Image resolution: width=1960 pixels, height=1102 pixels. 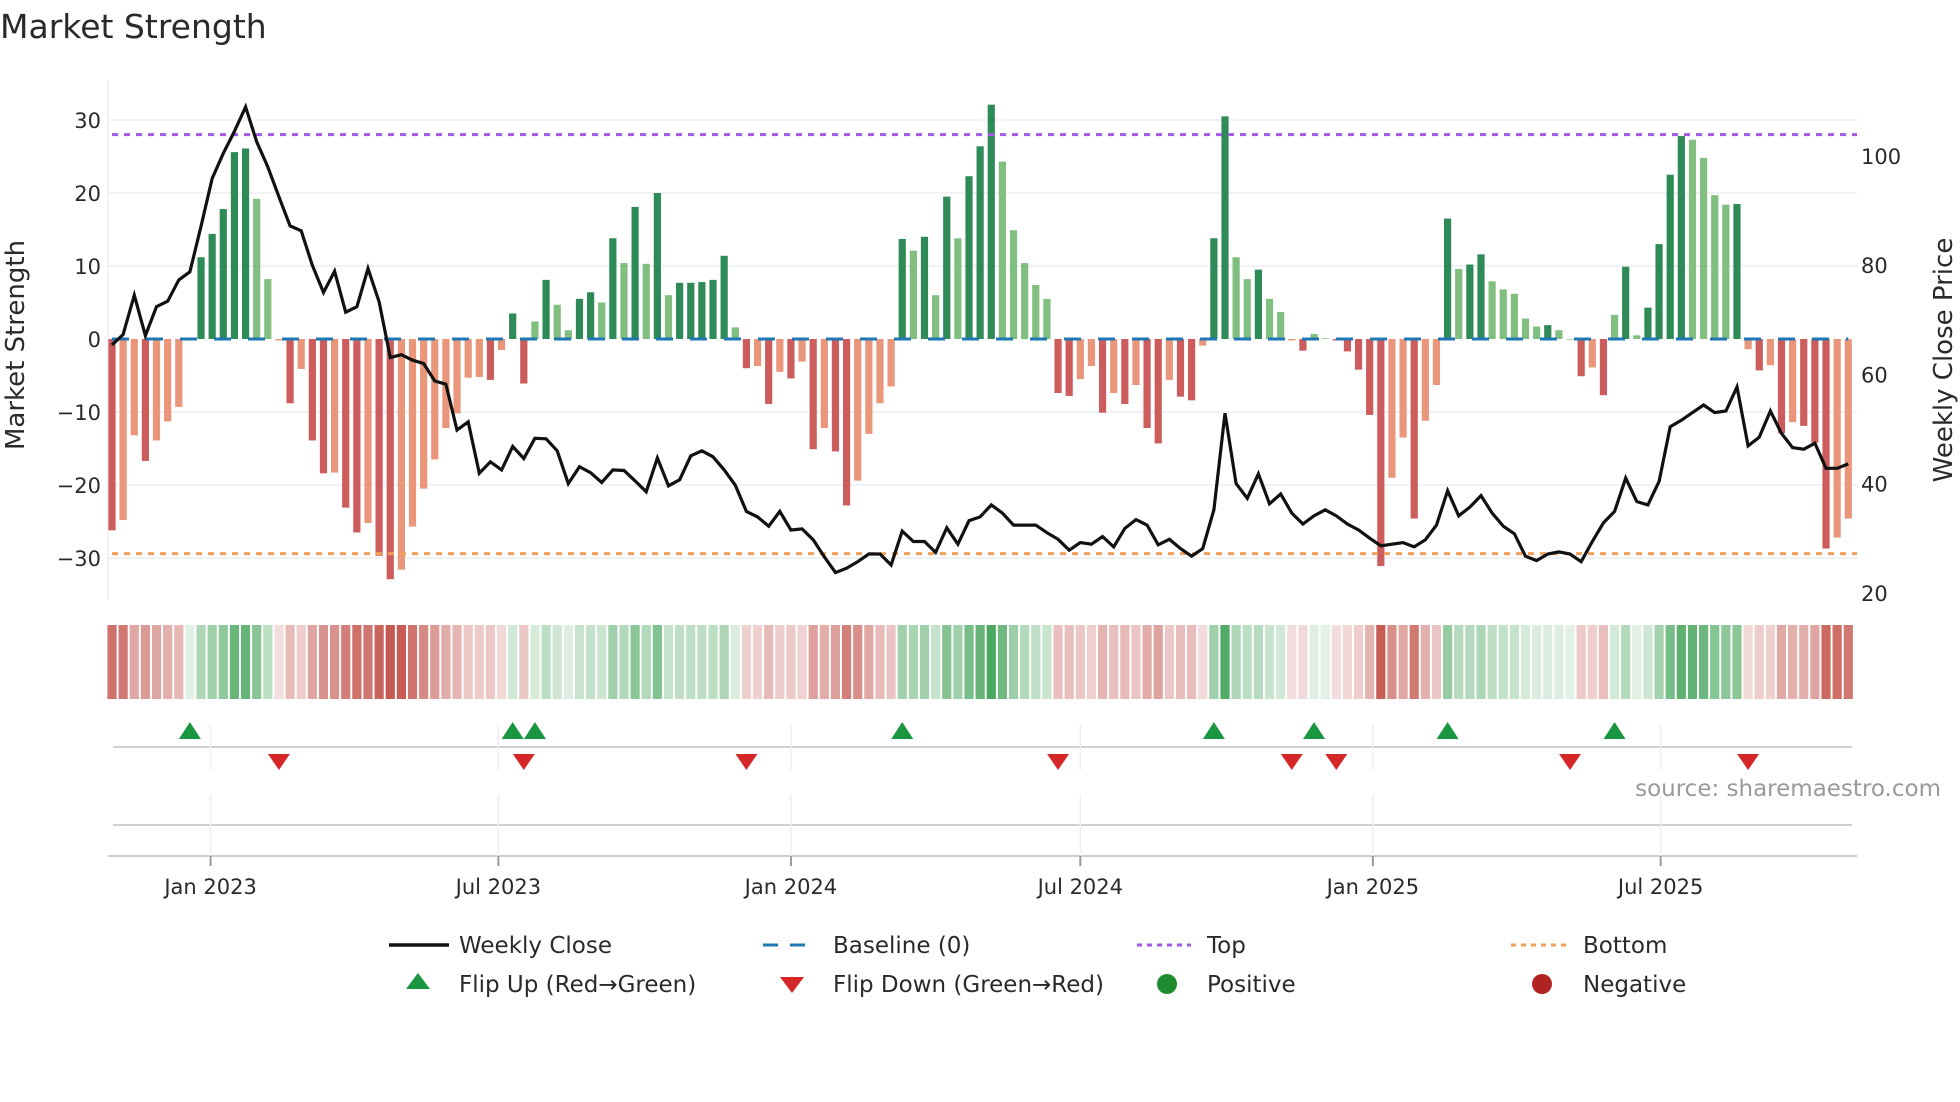 What do you see at coordinates (1058, 762) in the screenshot?
I see `flip-down-marker` at bounding box center [1058, 762].